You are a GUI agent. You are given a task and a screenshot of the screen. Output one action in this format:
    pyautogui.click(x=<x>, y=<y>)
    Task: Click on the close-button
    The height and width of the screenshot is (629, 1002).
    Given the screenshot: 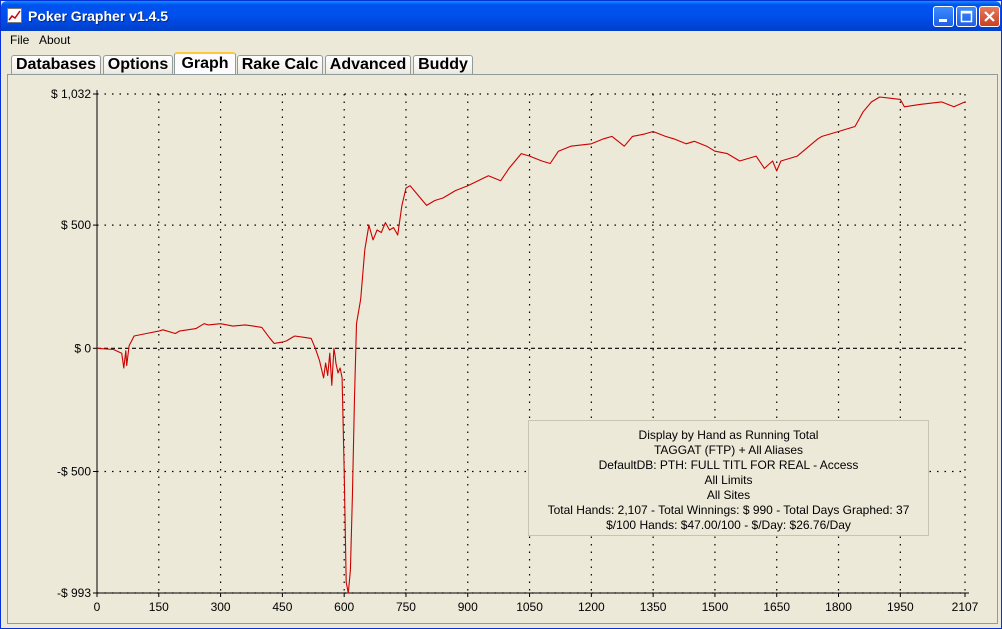 What is the action you would take?
    pyautogui.click(x=989, y=16)
    